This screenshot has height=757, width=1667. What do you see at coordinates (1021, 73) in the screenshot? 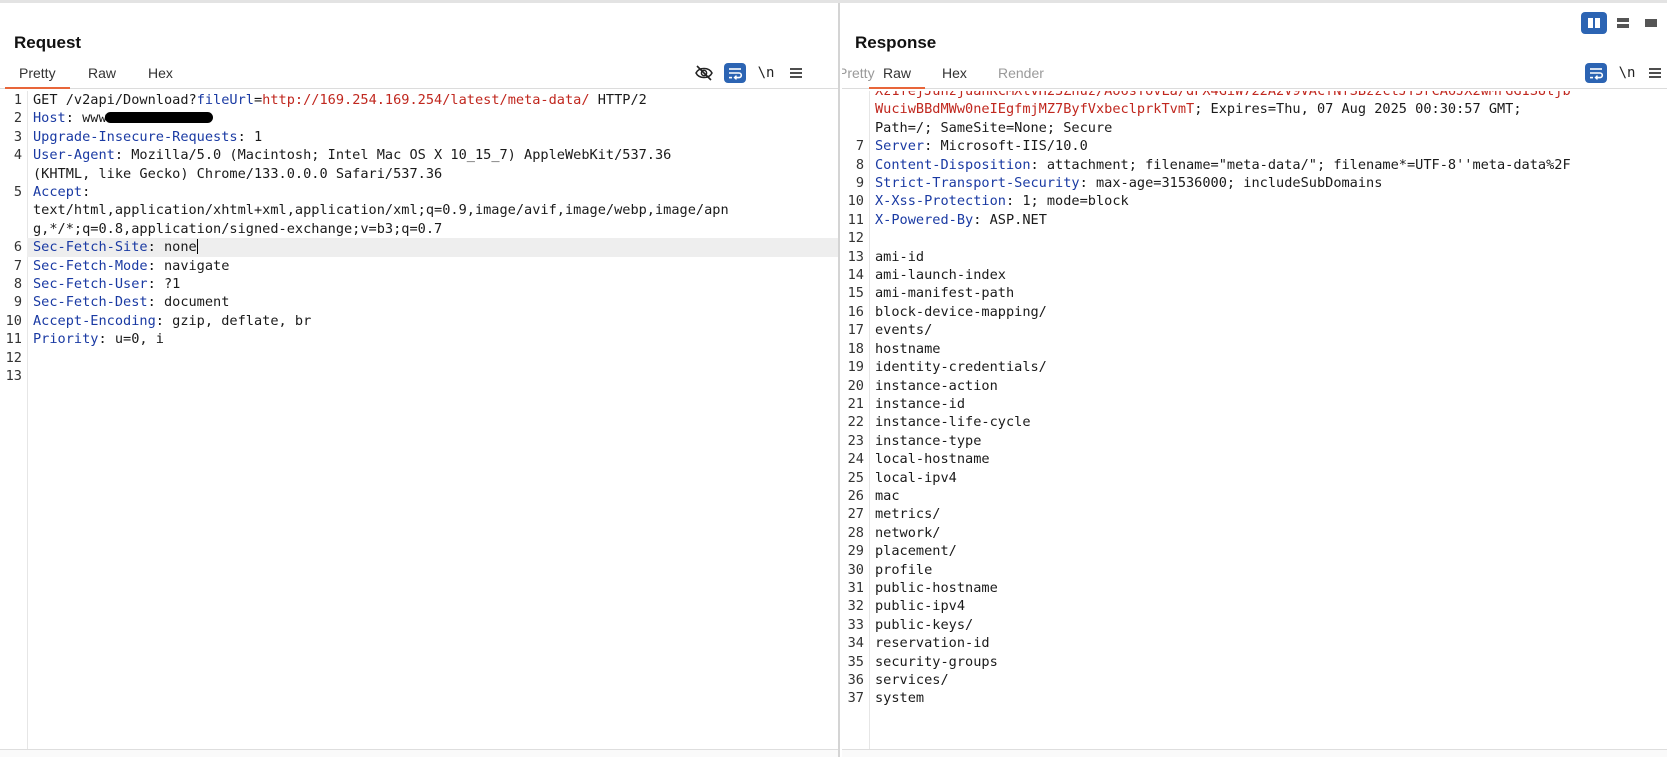
I see `response-tab-render: Render` at bounding box center [1021, 73].